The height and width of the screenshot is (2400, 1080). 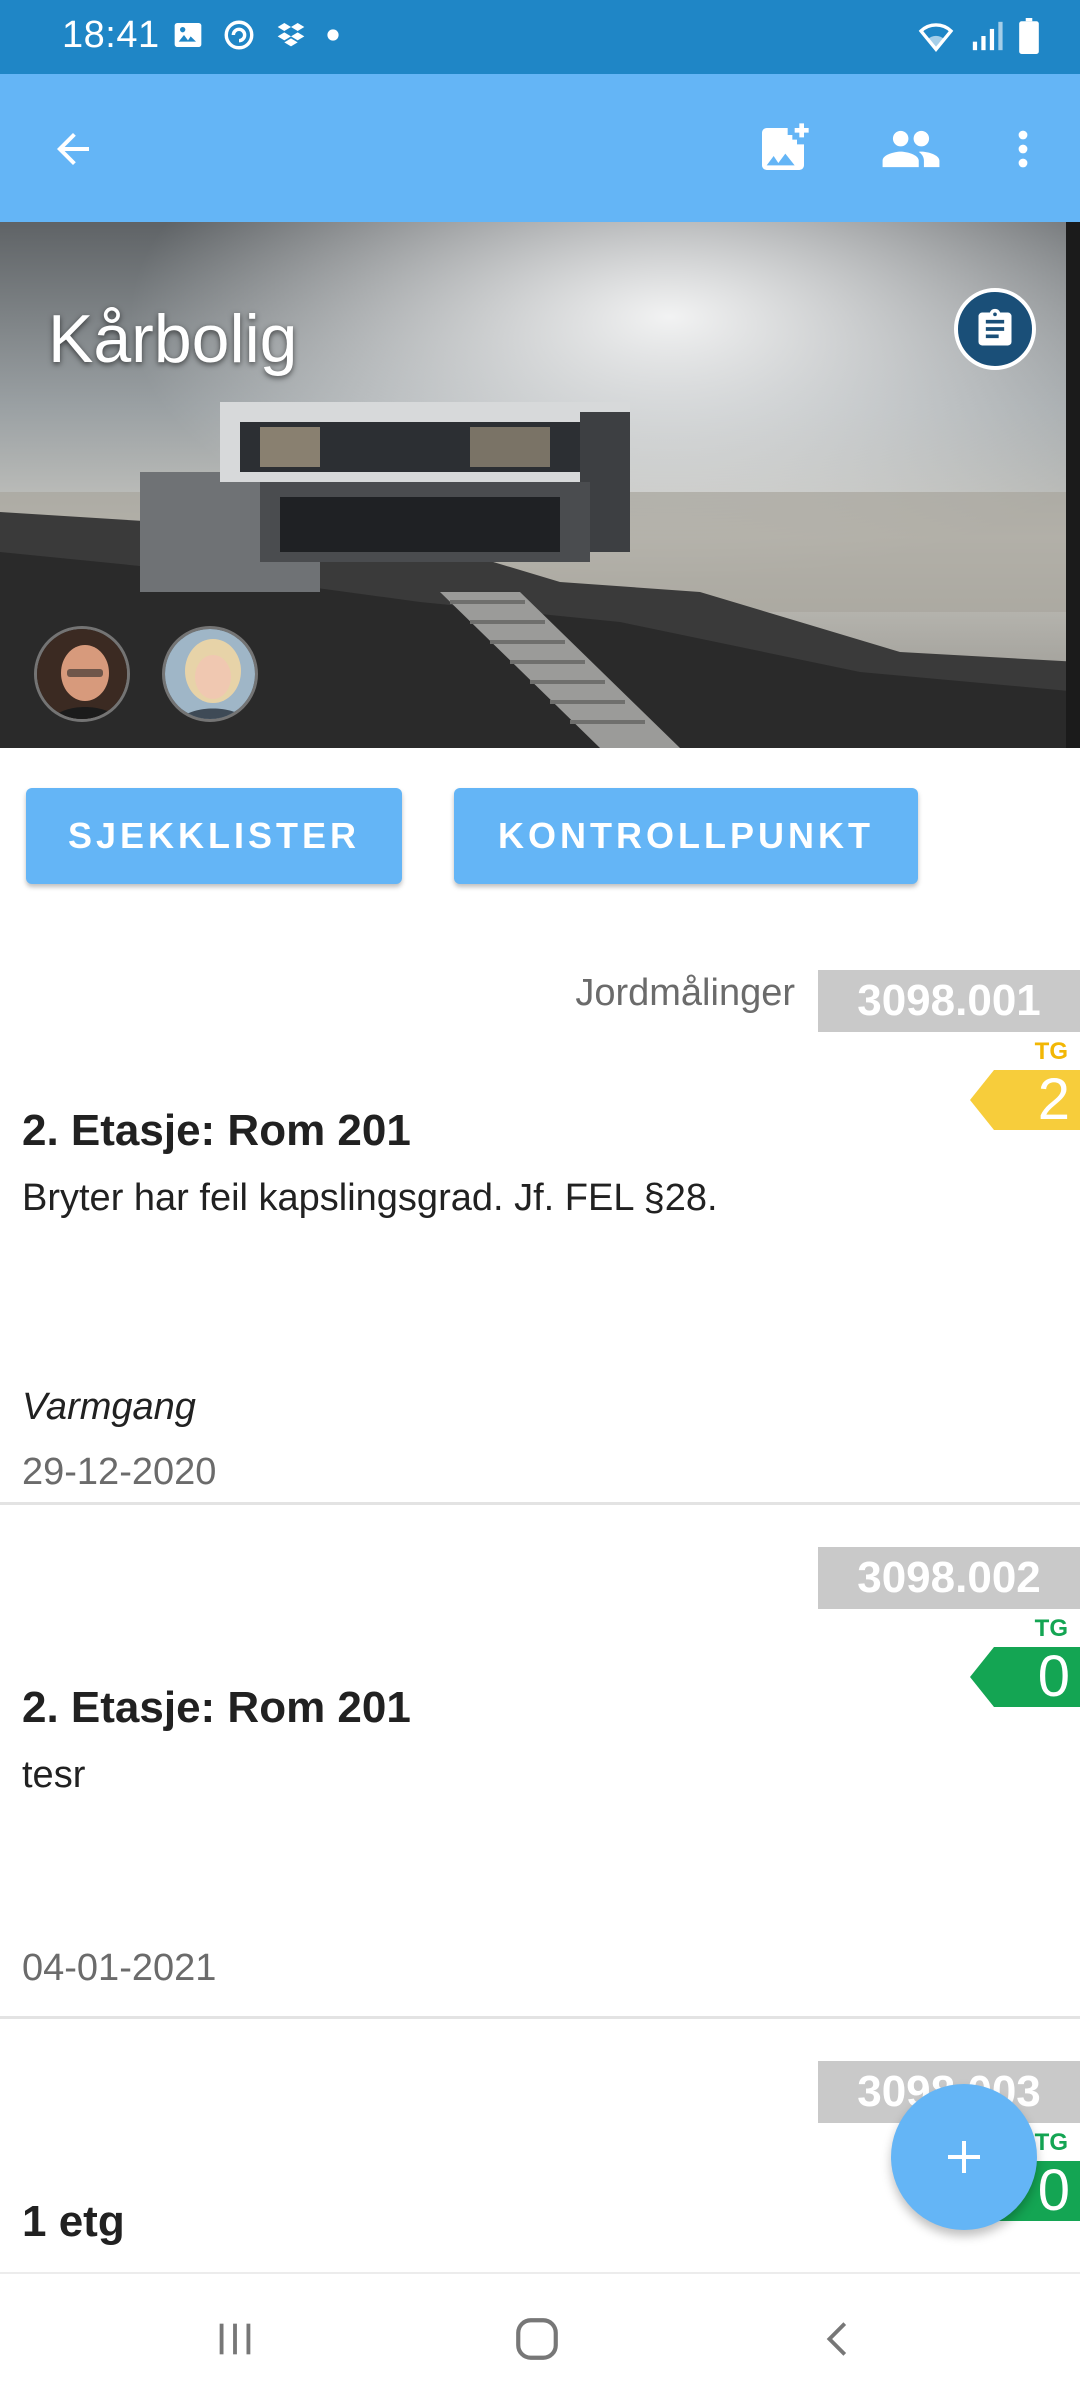 I want to click on system-nav-bar, so click(x=540, y=2336).